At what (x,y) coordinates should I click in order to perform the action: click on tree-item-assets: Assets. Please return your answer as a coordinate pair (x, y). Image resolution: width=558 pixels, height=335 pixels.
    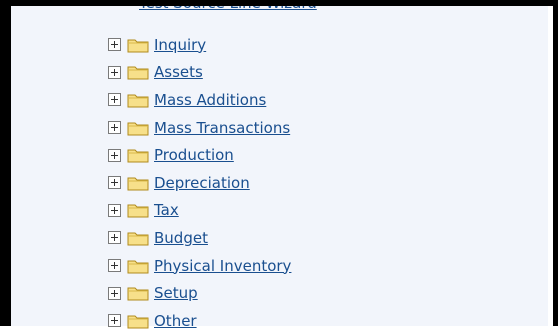
    Looking at the image, I should click on (199, 73).